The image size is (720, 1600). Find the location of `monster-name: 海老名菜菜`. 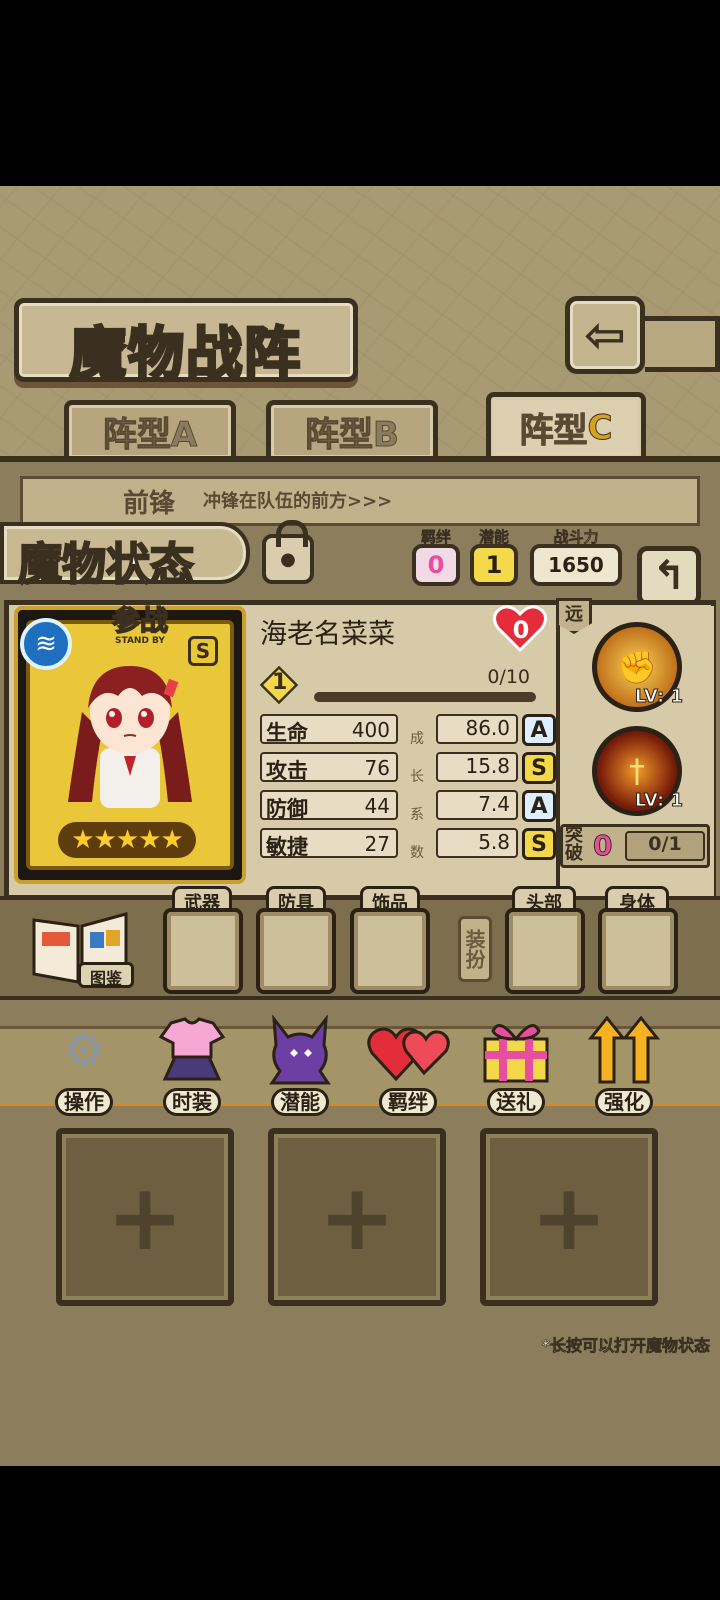

monster-name: 海老名菜菜 is located at coordinates (327, 634).